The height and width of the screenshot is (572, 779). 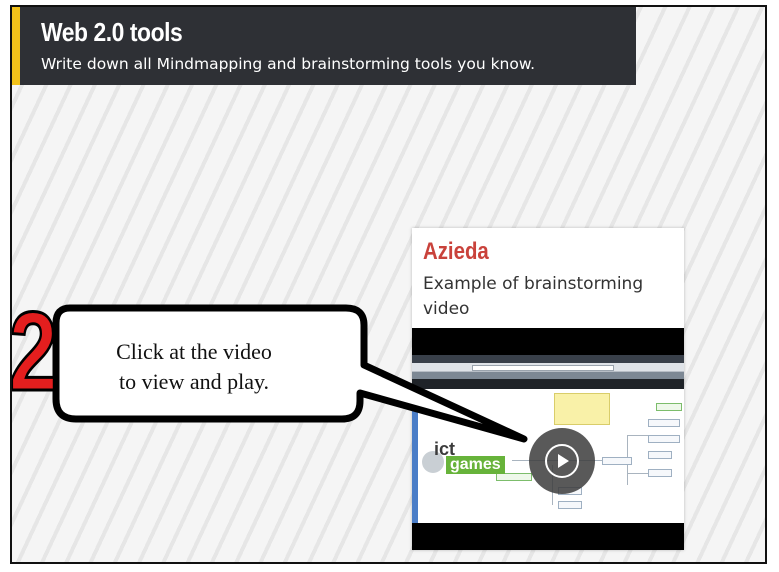 I want to click on callout-line-1: Click at the video, so click(x=194, y=351).